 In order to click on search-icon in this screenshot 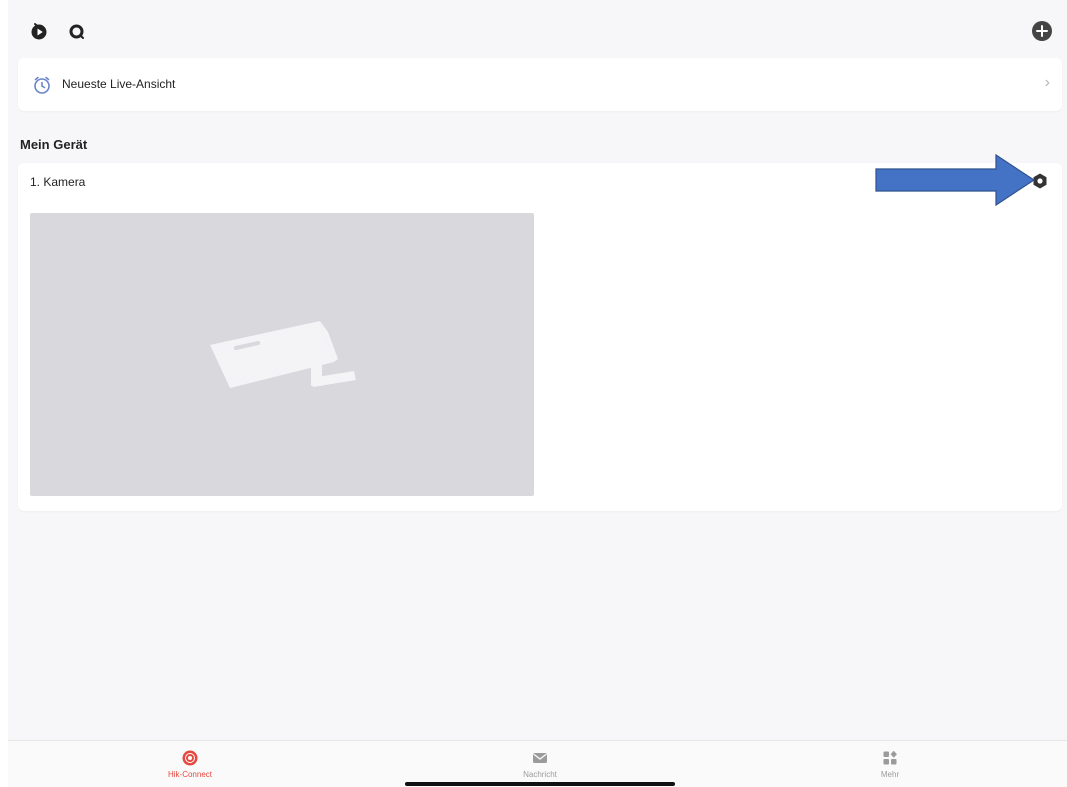, I will do `click(77, 31)`.